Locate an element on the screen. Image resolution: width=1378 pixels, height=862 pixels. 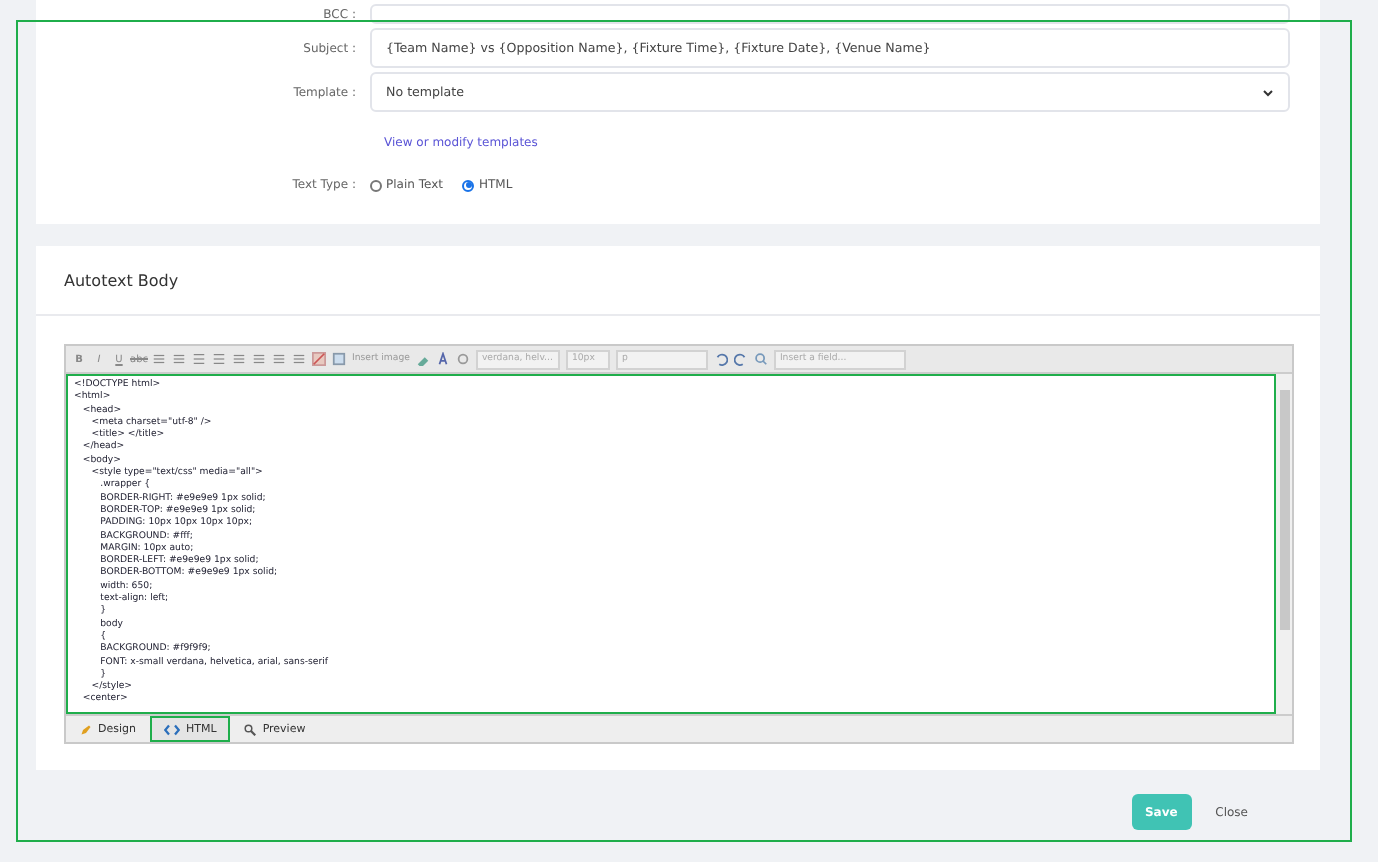
code-icon is located at coordinates (172, 729).